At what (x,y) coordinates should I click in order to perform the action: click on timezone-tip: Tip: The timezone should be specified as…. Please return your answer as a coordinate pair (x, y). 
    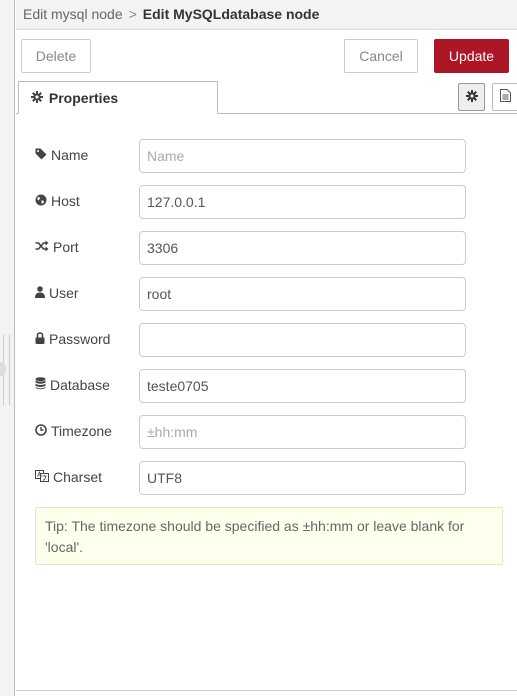
    Looking at the image, I should click on (269, 536).